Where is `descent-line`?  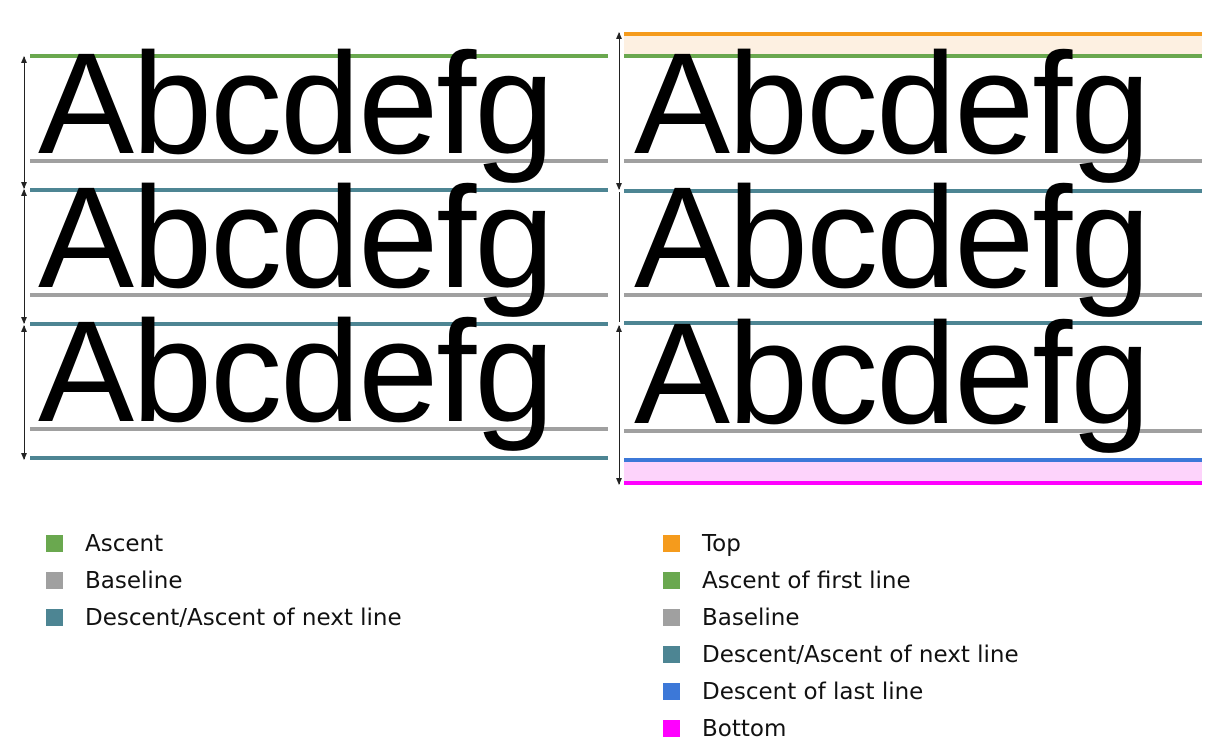
descent-line is located at coordinates (319, 458).